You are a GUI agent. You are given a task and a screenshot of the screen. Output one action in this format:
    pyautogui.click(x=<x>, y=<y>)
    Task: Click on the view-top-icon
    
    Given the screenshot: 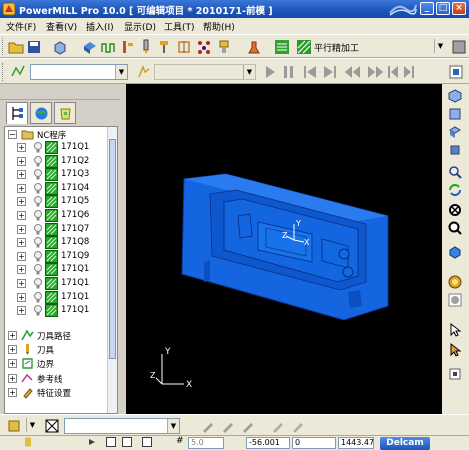 What is the action you would take?
    pyautogui.click(x=455, y=132)
    